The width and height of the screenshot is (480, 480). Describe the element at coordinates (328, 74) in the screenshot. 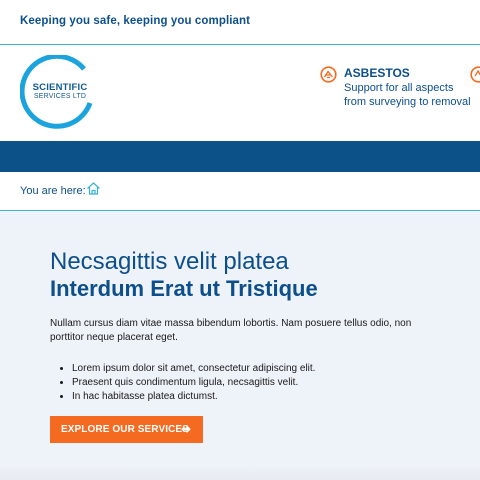

I see `asbestos-icon` at that location.